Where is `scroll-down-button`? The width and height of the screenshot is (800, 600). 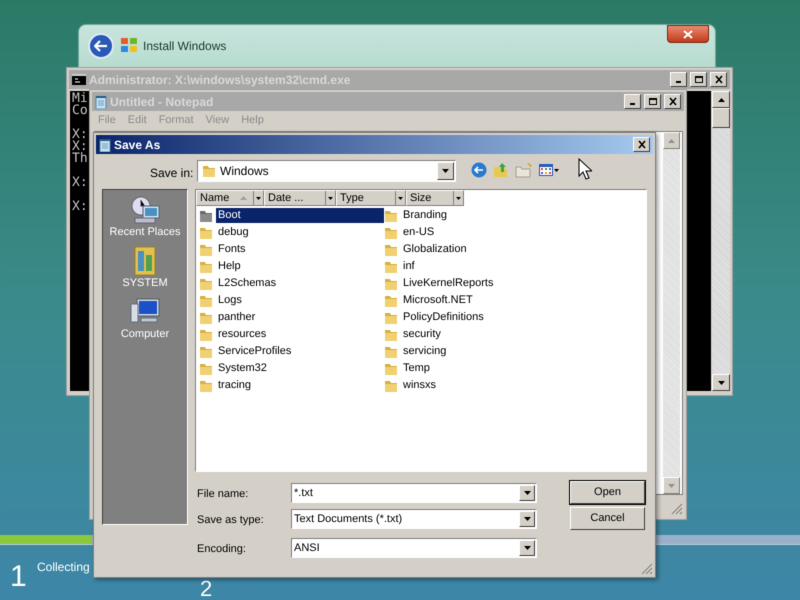 scroll-down-button is located at coordinates (721, 382).